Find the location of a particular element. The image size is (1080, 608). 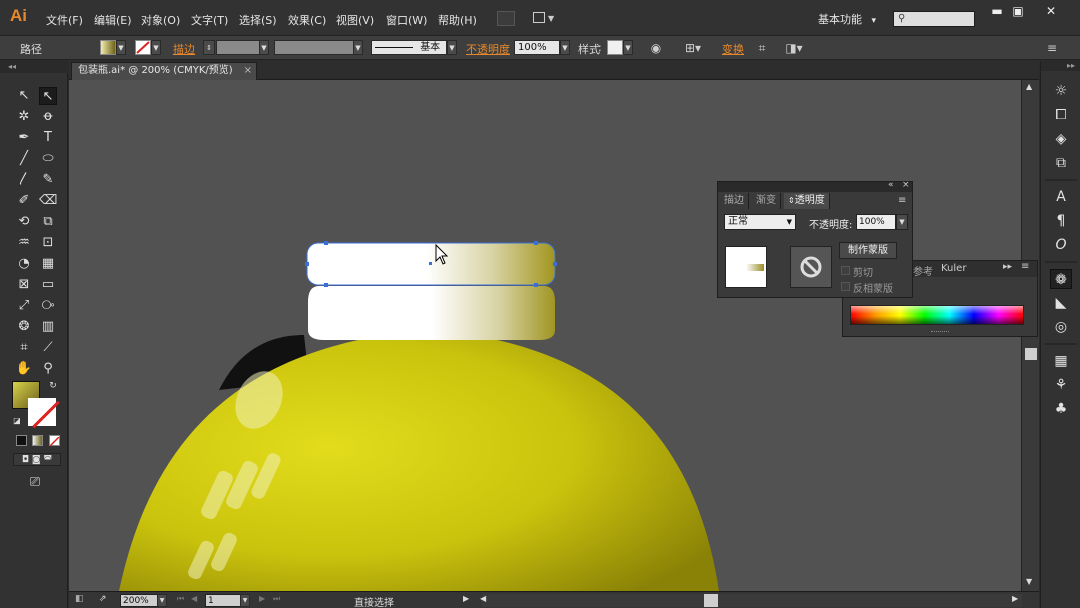

opentype-icon: O is located at coordinates (1061, 245).